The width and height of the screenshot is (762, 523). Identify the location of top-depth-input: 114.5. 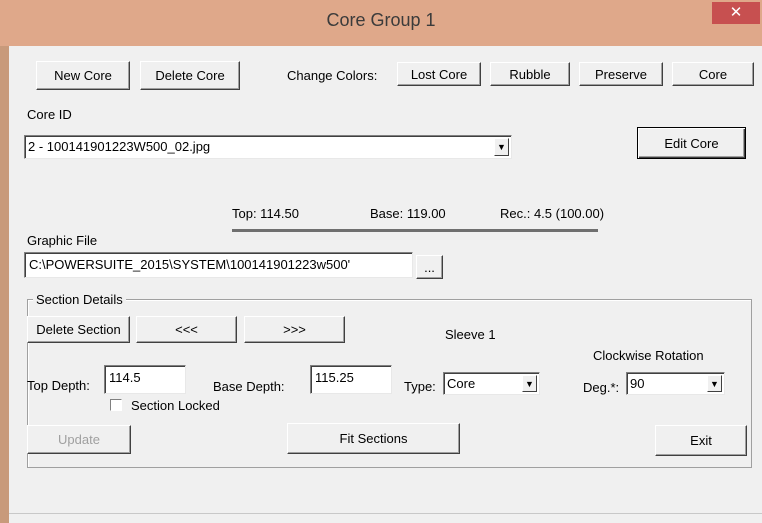
(145, 379).